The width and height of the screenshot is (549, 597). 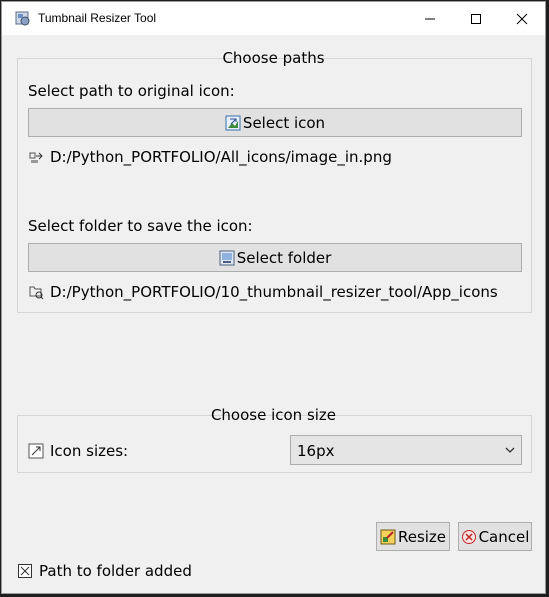 I want to click on close-icon, so click(x=522, y=19).